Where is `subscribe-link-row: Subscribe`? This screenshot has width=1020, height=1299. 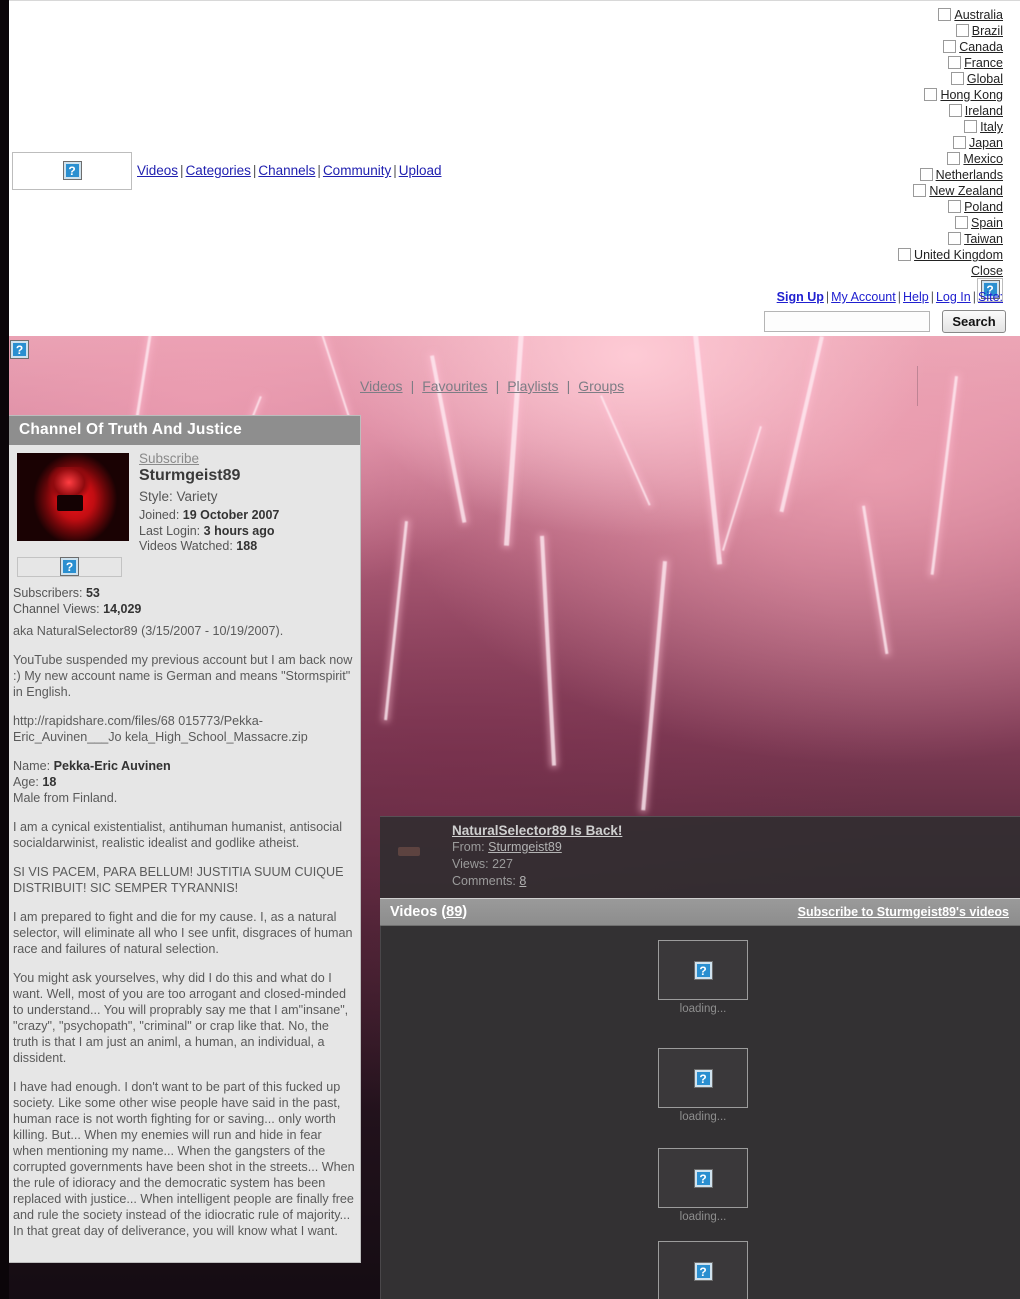
subscribe-link-row: Subscribe is located at coordinates (246, 458).